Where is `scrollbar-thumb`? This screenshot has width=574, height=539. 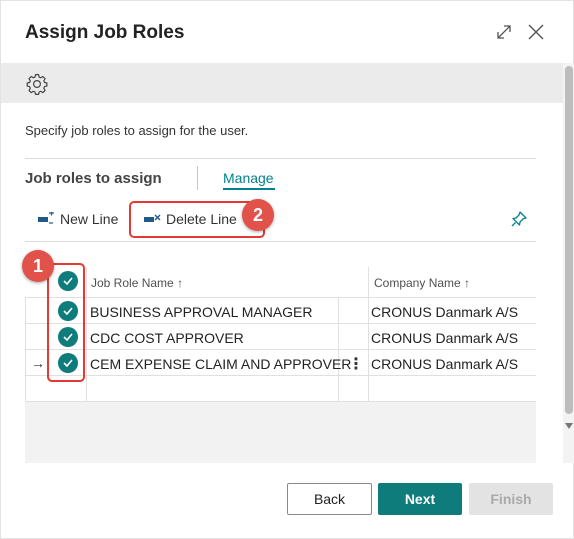 scrollbar-thumb is located at coordinates (569, 240).